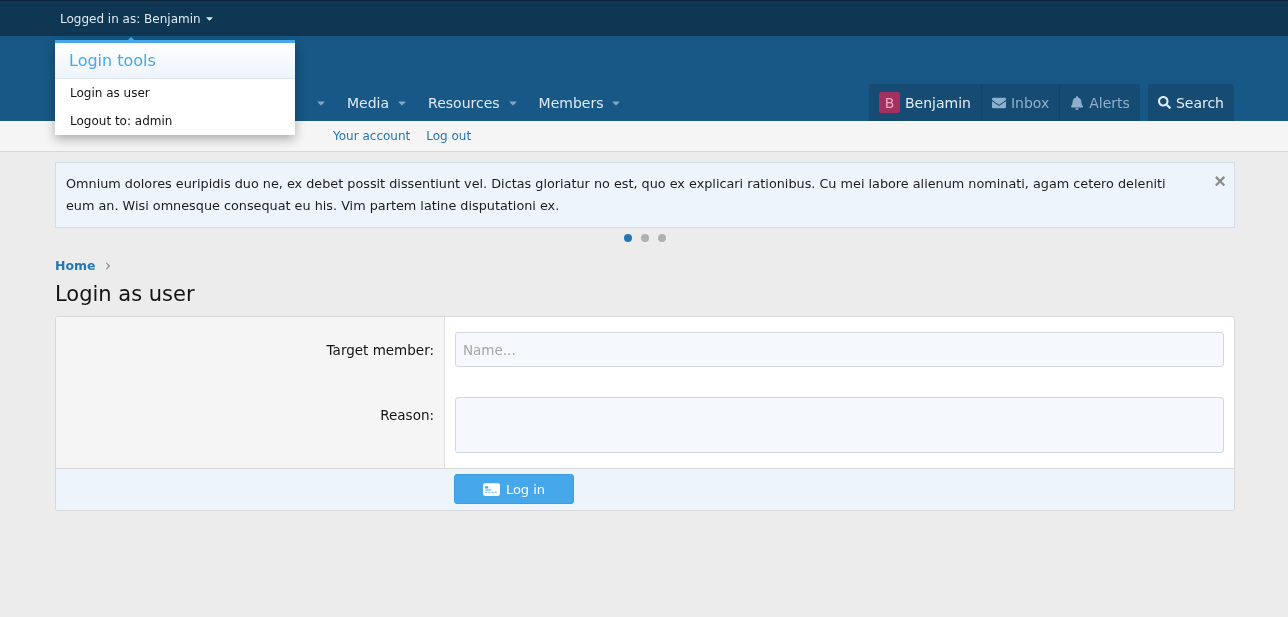 This screenshot has width=1288, height=617. Describe the element at coordinates (1164, 102) in the screenshot. I see `search-icon` at that location.